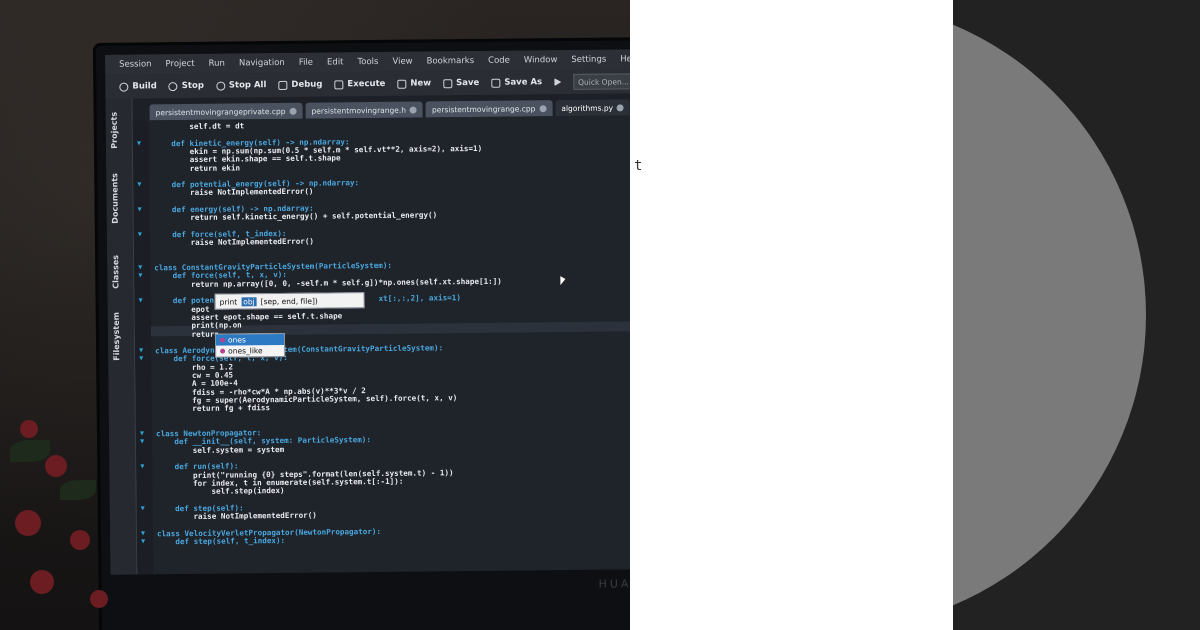 The width and height of the screenshot is (1200, 630). I want to click on calltip-popup: print obj [sep, end, file]), so click(289, 301).